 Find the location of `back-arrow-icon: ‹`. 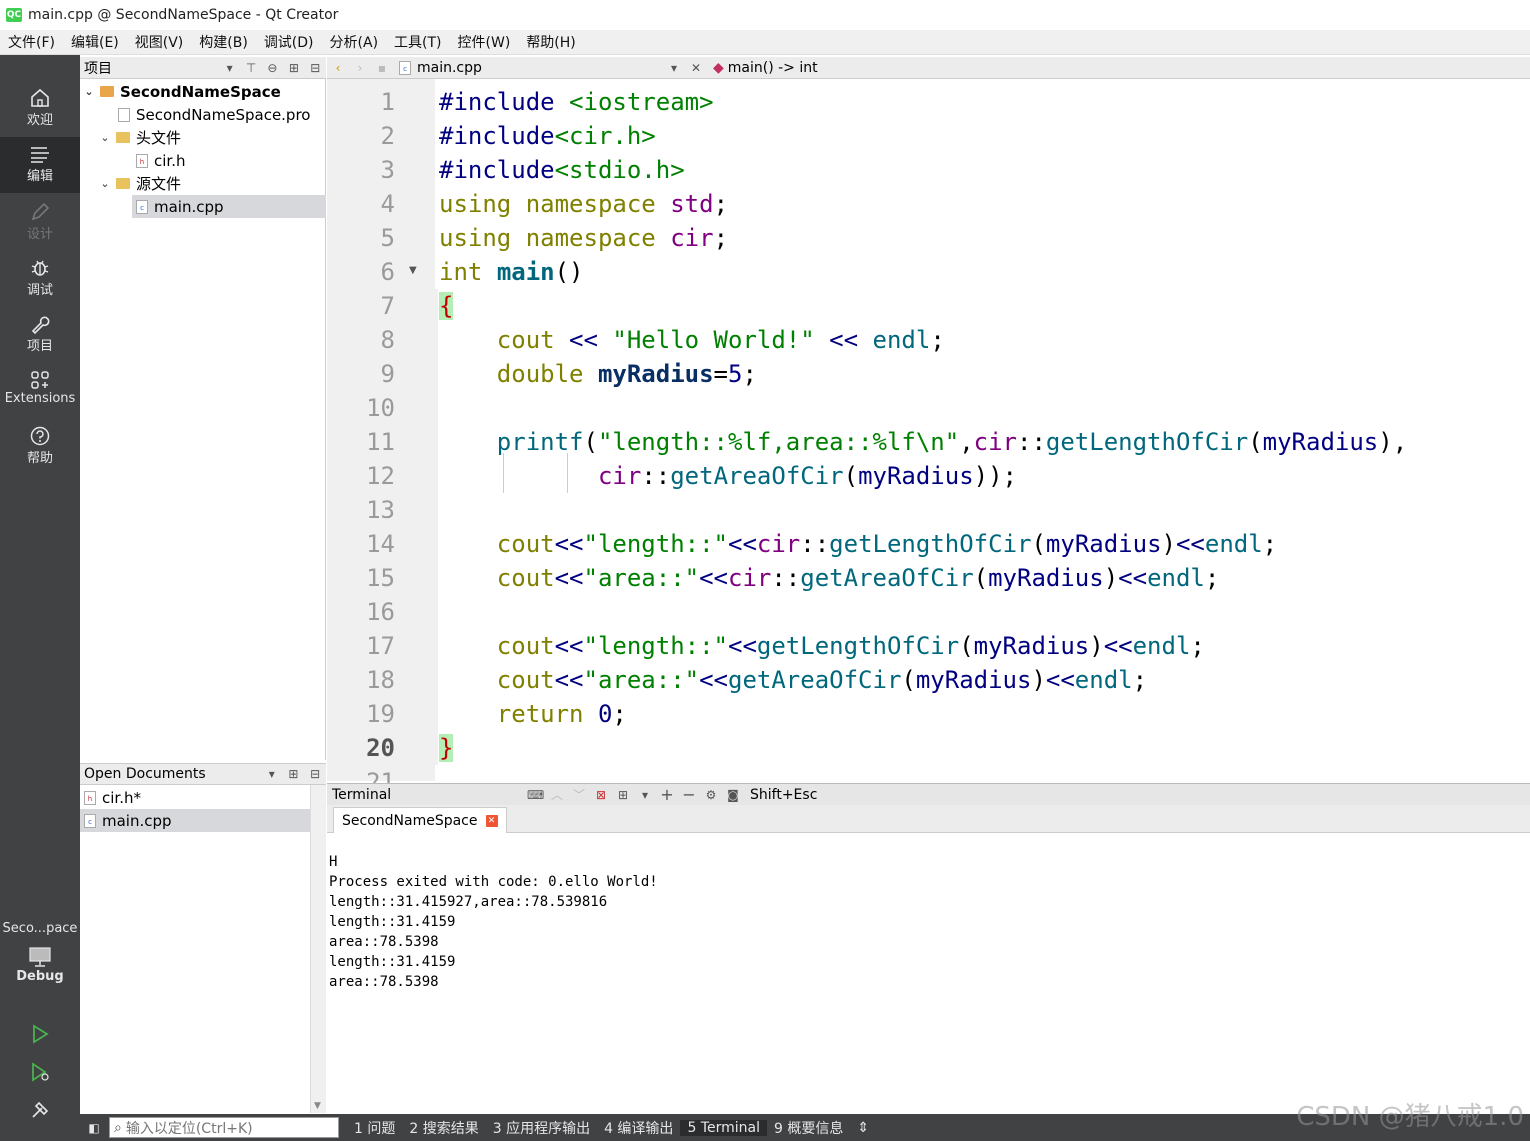

back-arrow-icon: ‹ is located at coordinates (338, 68).